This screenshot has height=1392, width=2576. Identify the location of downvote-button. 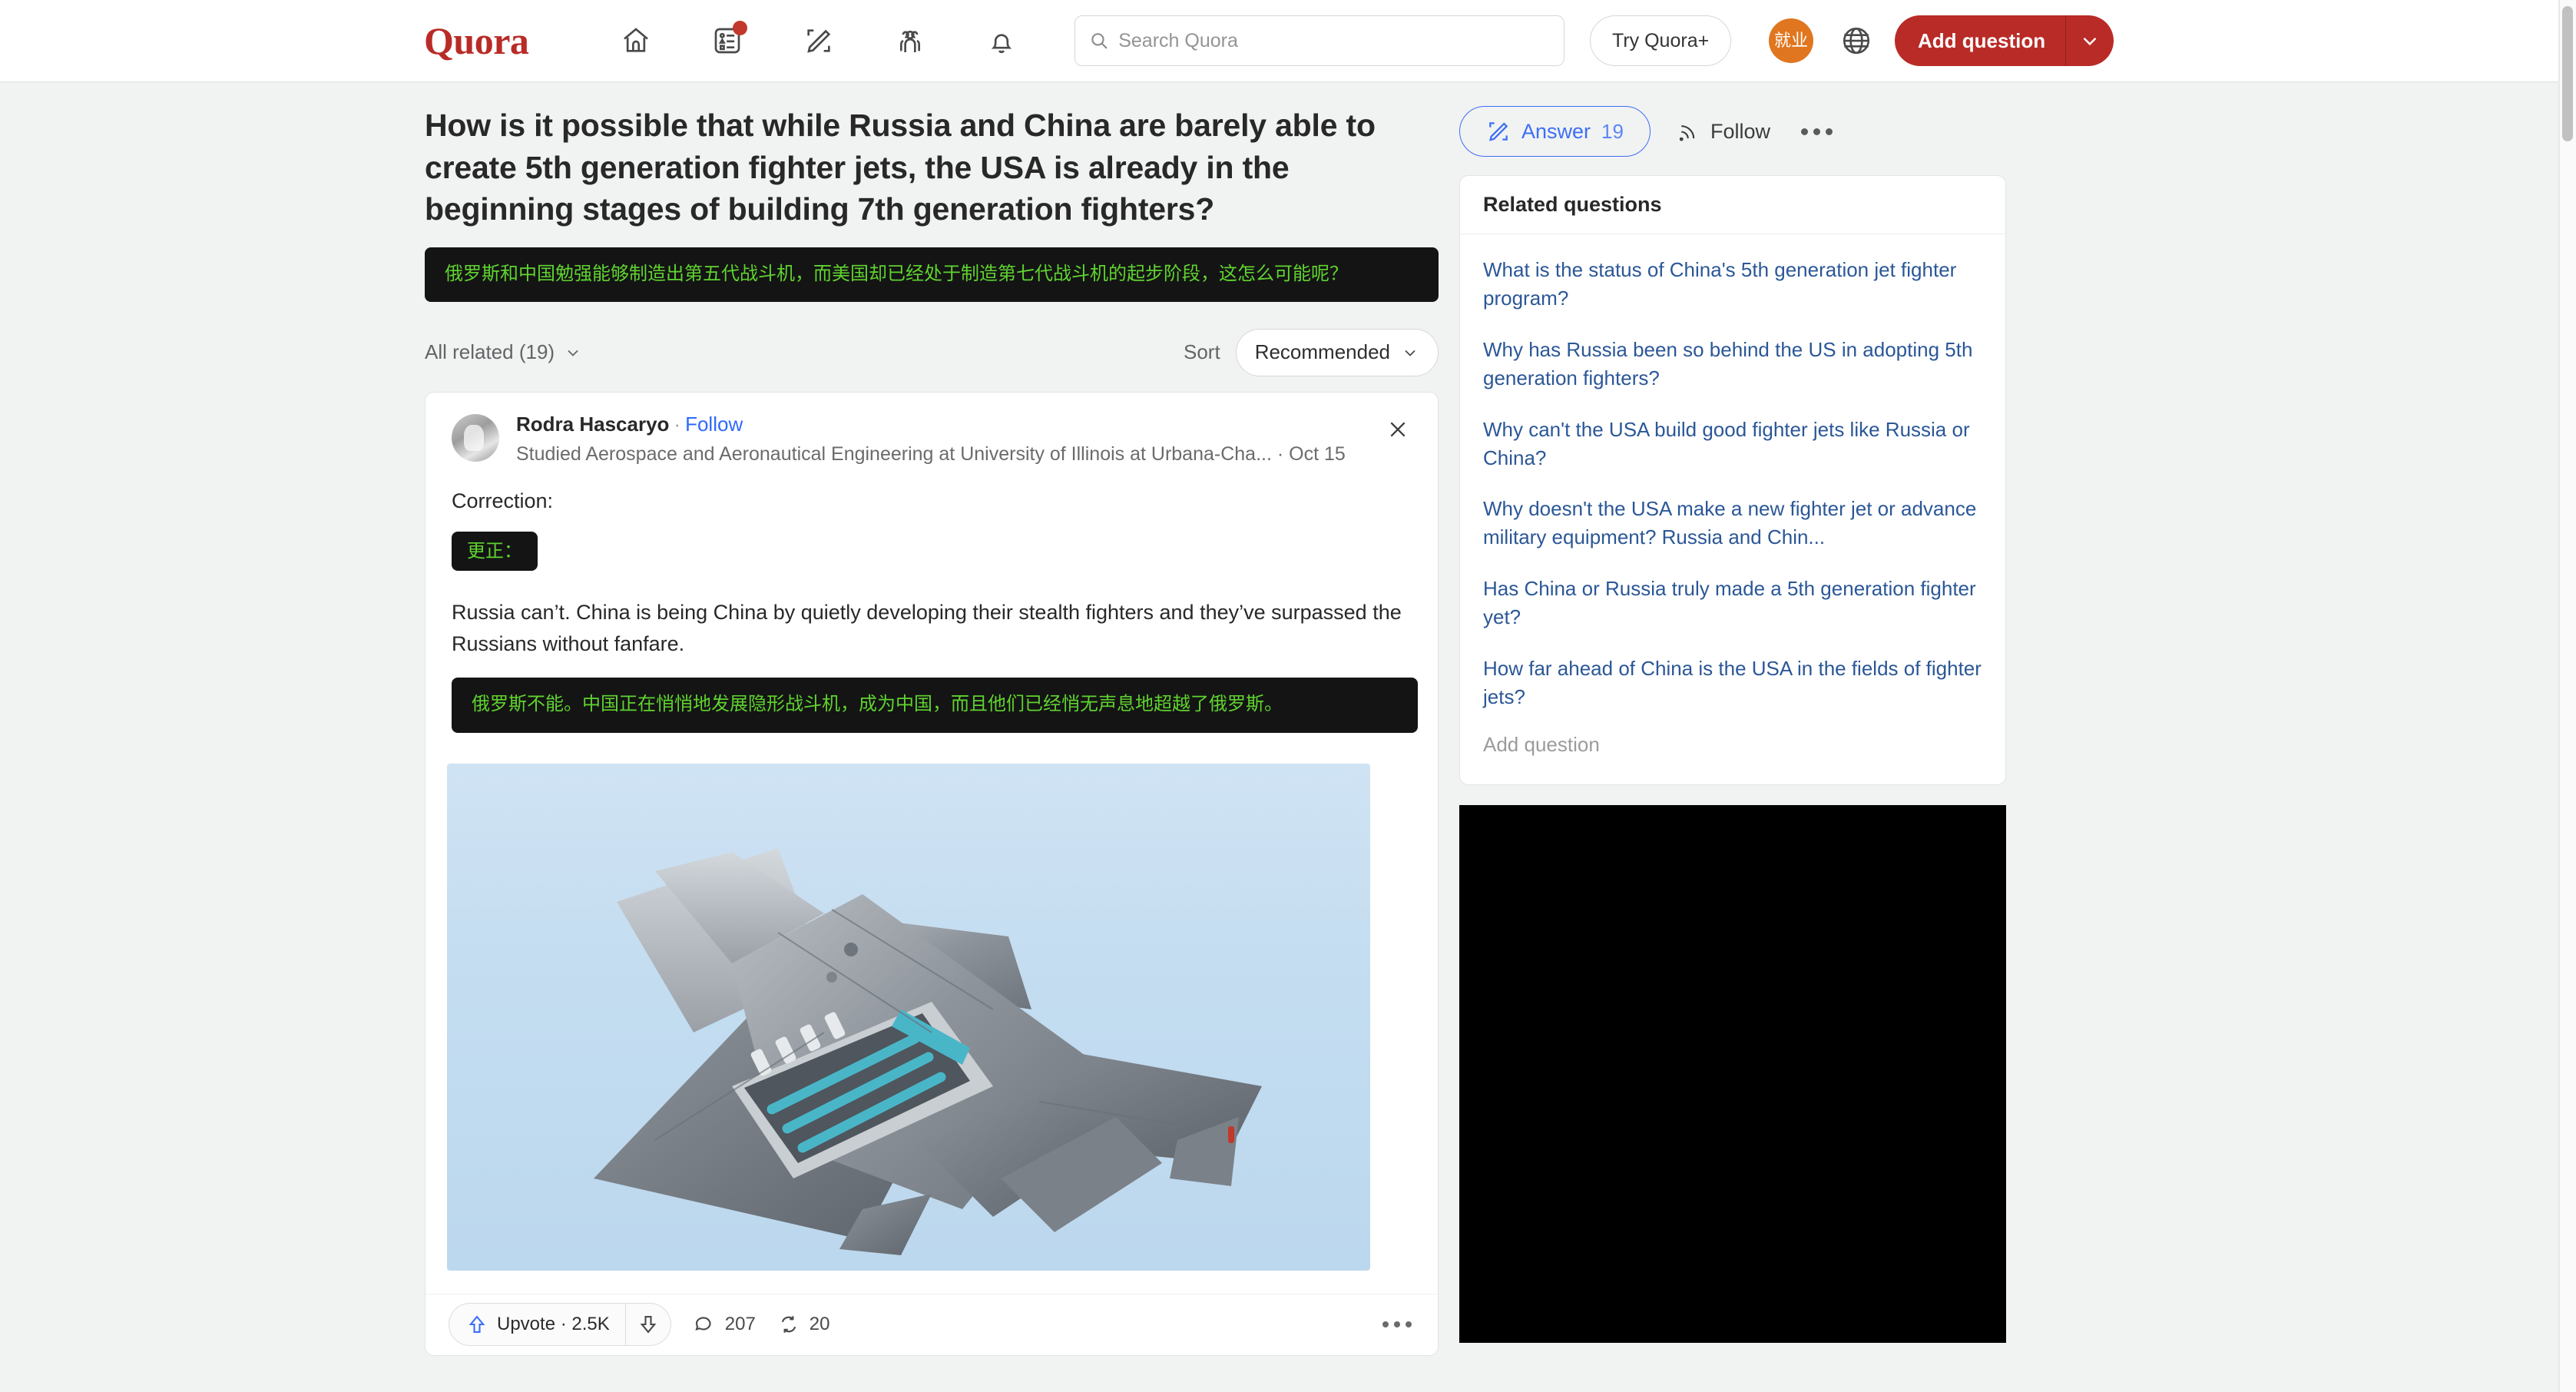
(648, 1324).